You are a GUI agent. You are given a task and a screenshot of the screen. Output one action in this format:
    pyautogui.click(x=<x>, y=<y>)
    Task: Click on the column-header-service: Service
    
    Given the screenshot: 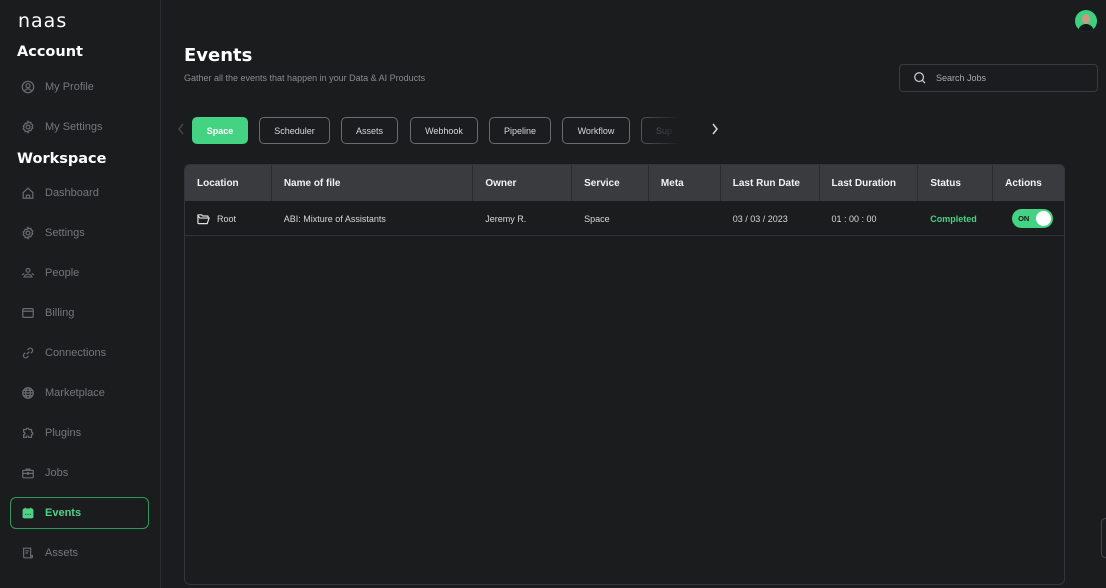 What is the action you would take?
    pyautogui.click(x=610, y=183)
    